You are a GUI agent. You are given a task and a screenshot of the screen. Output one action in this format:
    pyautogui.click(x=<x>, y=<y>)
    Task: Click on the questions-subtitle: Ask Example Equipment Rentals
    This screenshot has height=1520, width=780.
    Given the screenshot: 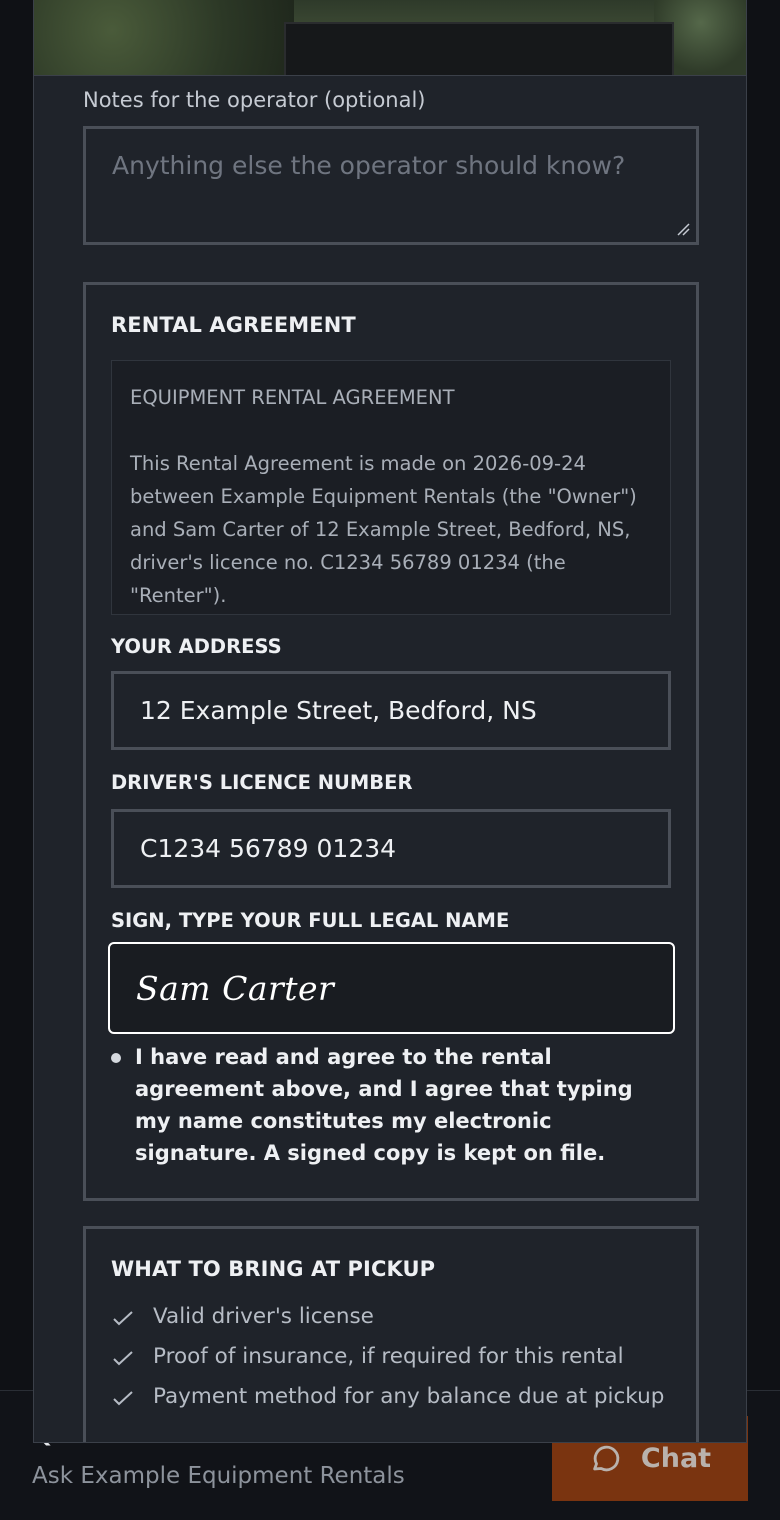 What is the action you would take?
    pyautogui.click(x=218, y=1476)
    